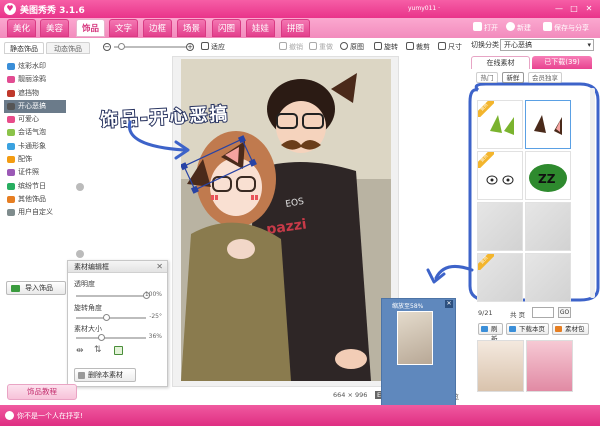 This screenshot has height=426, width=600. What do you see at coordinates (527, 329) in the screenshot?
I see `download-page-button: 下载本页` at bounding box center [527, 329].